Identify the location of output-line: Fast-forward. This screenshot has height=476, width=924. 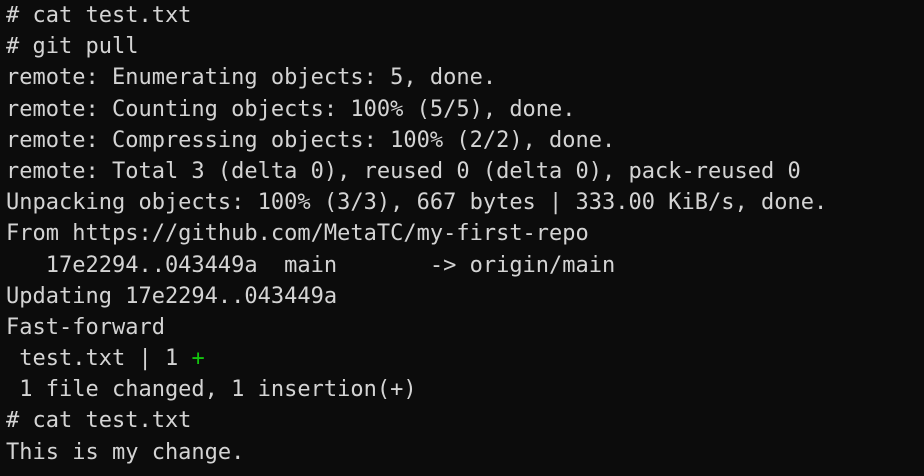
(85, 327).